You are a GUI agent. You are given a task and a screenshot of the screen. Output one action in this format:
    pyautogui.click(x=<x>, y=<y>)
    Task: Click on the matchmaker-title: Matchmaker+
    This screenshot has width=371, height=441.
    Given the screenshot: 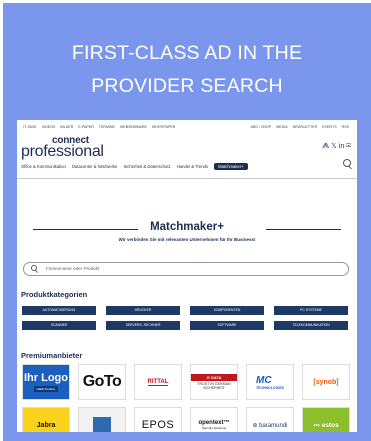 What is the action you would take?
    pyautogui.click(x=187, y=227)
    